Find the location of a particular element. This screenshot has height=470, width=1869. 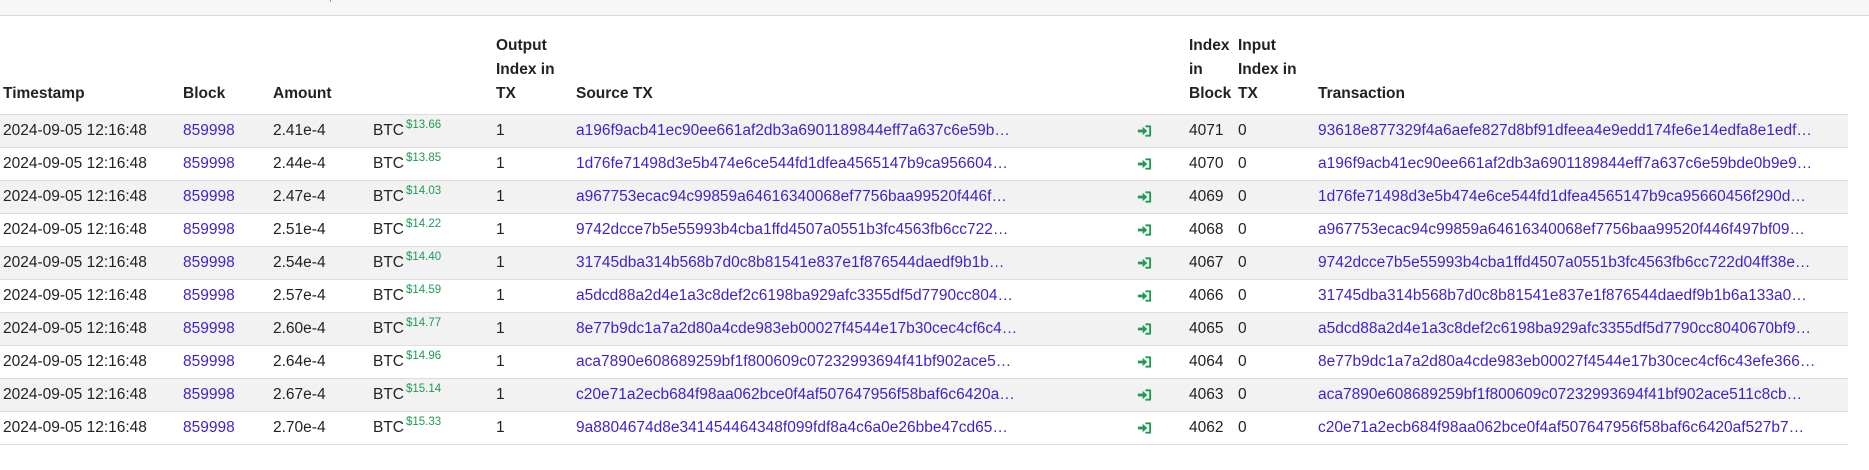

currency-cell: BTC $14.40 is located at coordinates (431, 263).